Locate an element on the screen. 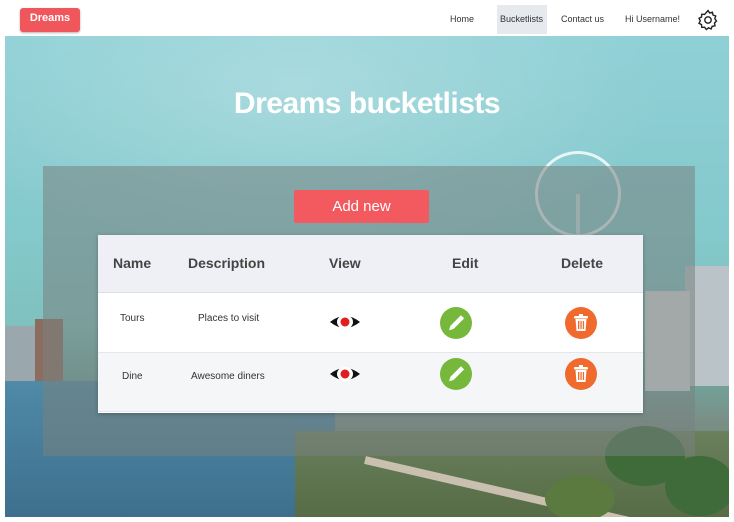 The width and height of the screenshot is (734, 522). add-new-button: Add new is located at coordinates (361, 206).